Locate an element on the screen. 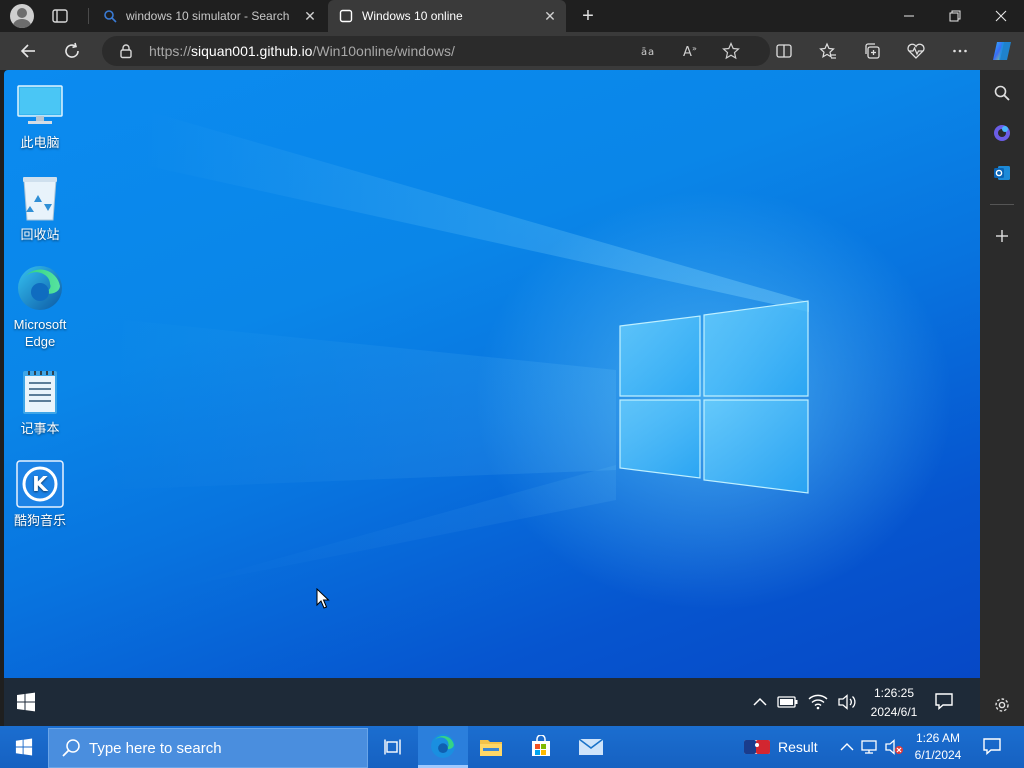 The width and height of the screenshot is (1024, 768). url-path: /Win10online/windows/ is located at coordinates (383, 51).